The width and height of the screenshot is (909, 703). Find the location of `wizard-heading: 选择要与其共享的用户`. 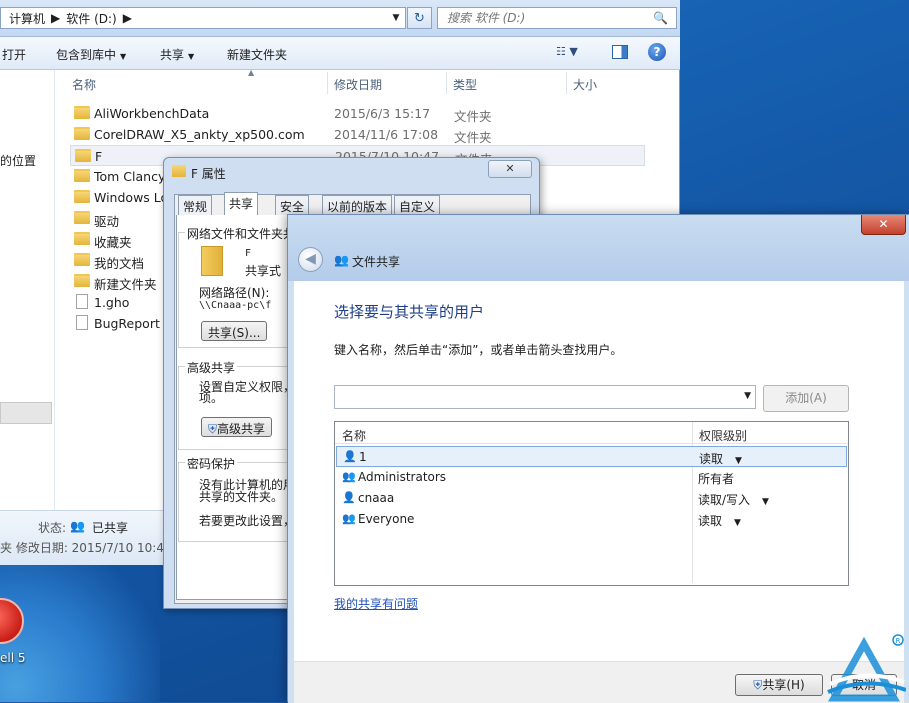

wizard-heading: 选择要与其共享的用户 is located at coordinates (409, 312).